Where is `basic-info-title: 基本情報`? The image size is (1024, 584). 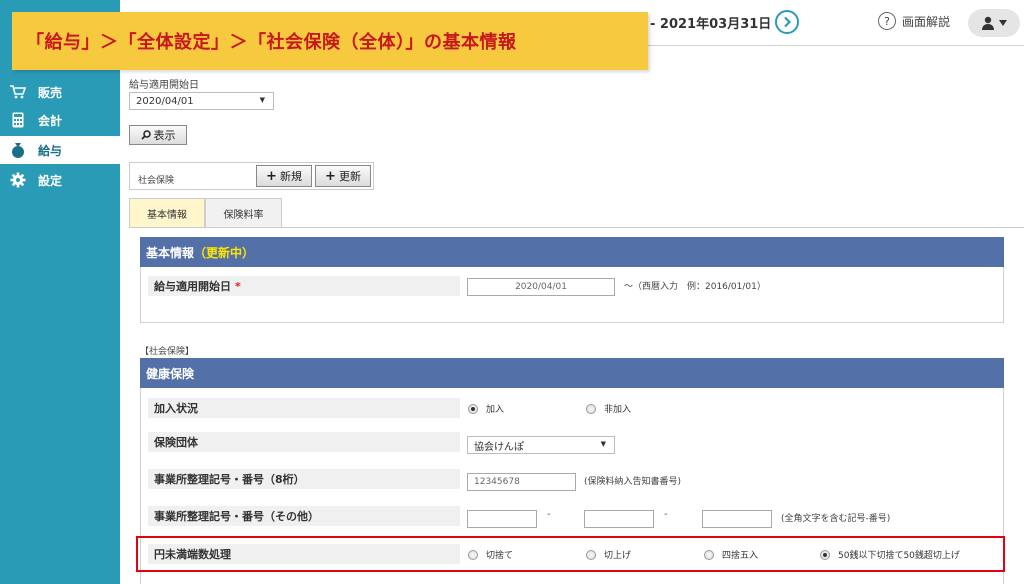
basic-info-title: 基本情報 is located at coordinates (170, 252).